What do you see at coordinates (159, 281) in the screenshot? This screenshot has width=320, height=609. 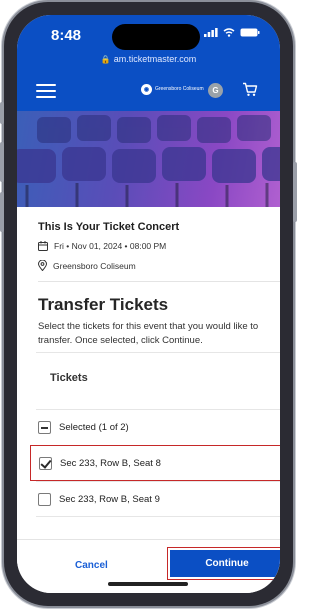 I see `divider` at bounding box center [159, 281].